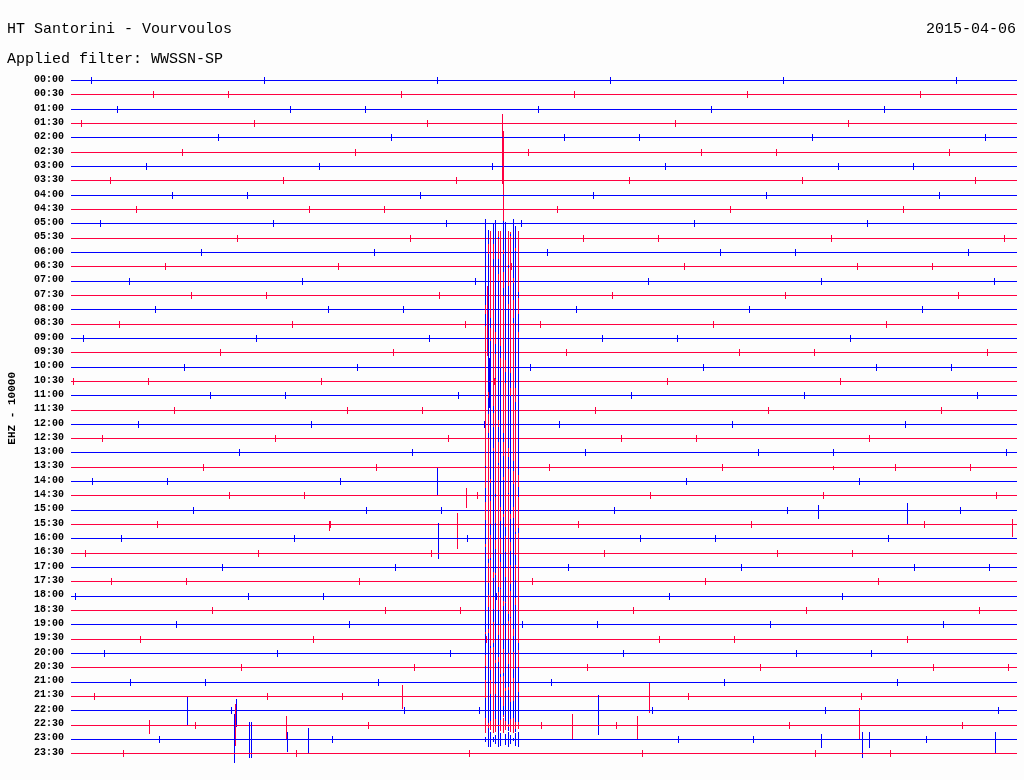 The width and height of the screenshot is (1024, 780). Describe the element at coordinates (48, 237) in the screenshot. I see `time-label: 05:30` at that location.